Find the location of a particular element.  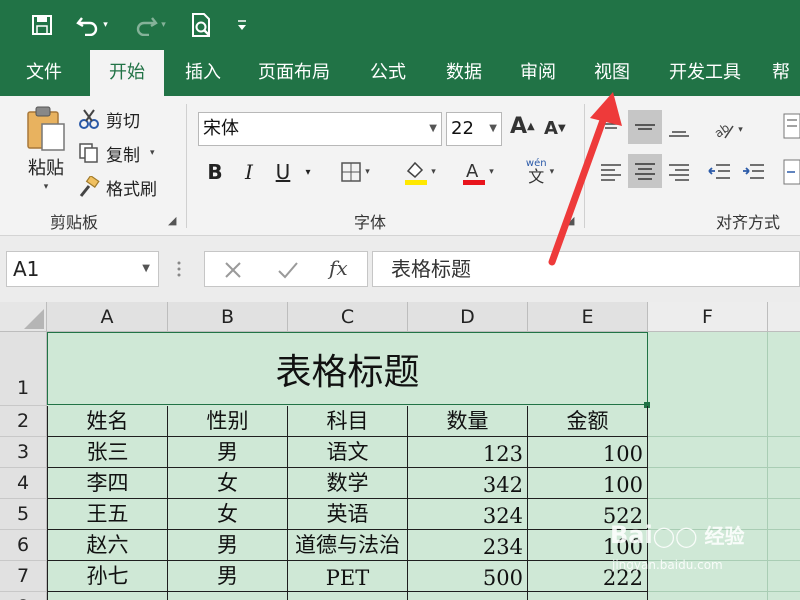

clipboard-launcher-icon: ◢ is located at coordinates (172, 220).